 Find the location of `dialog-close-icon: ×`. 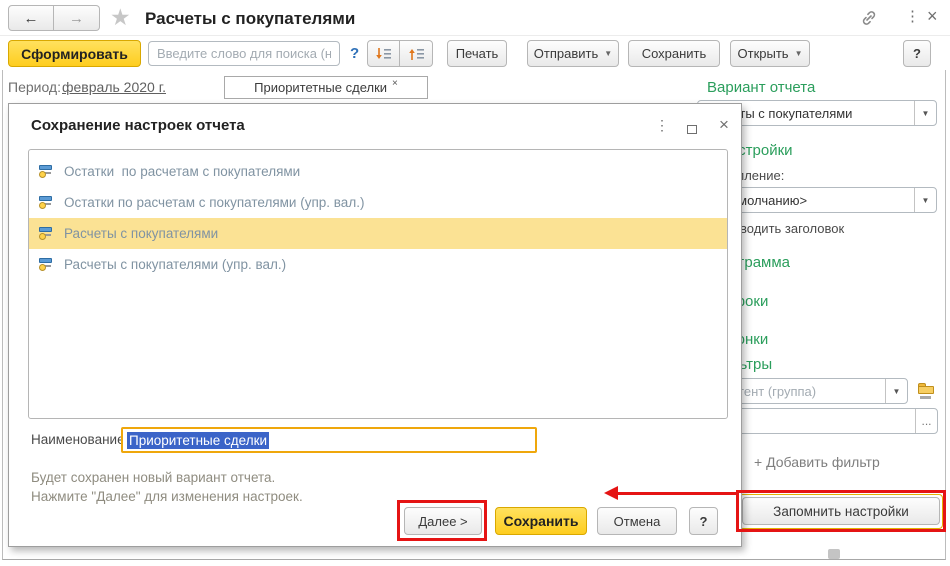

dialog-close-icon: × is located at coordinates (724, 124).